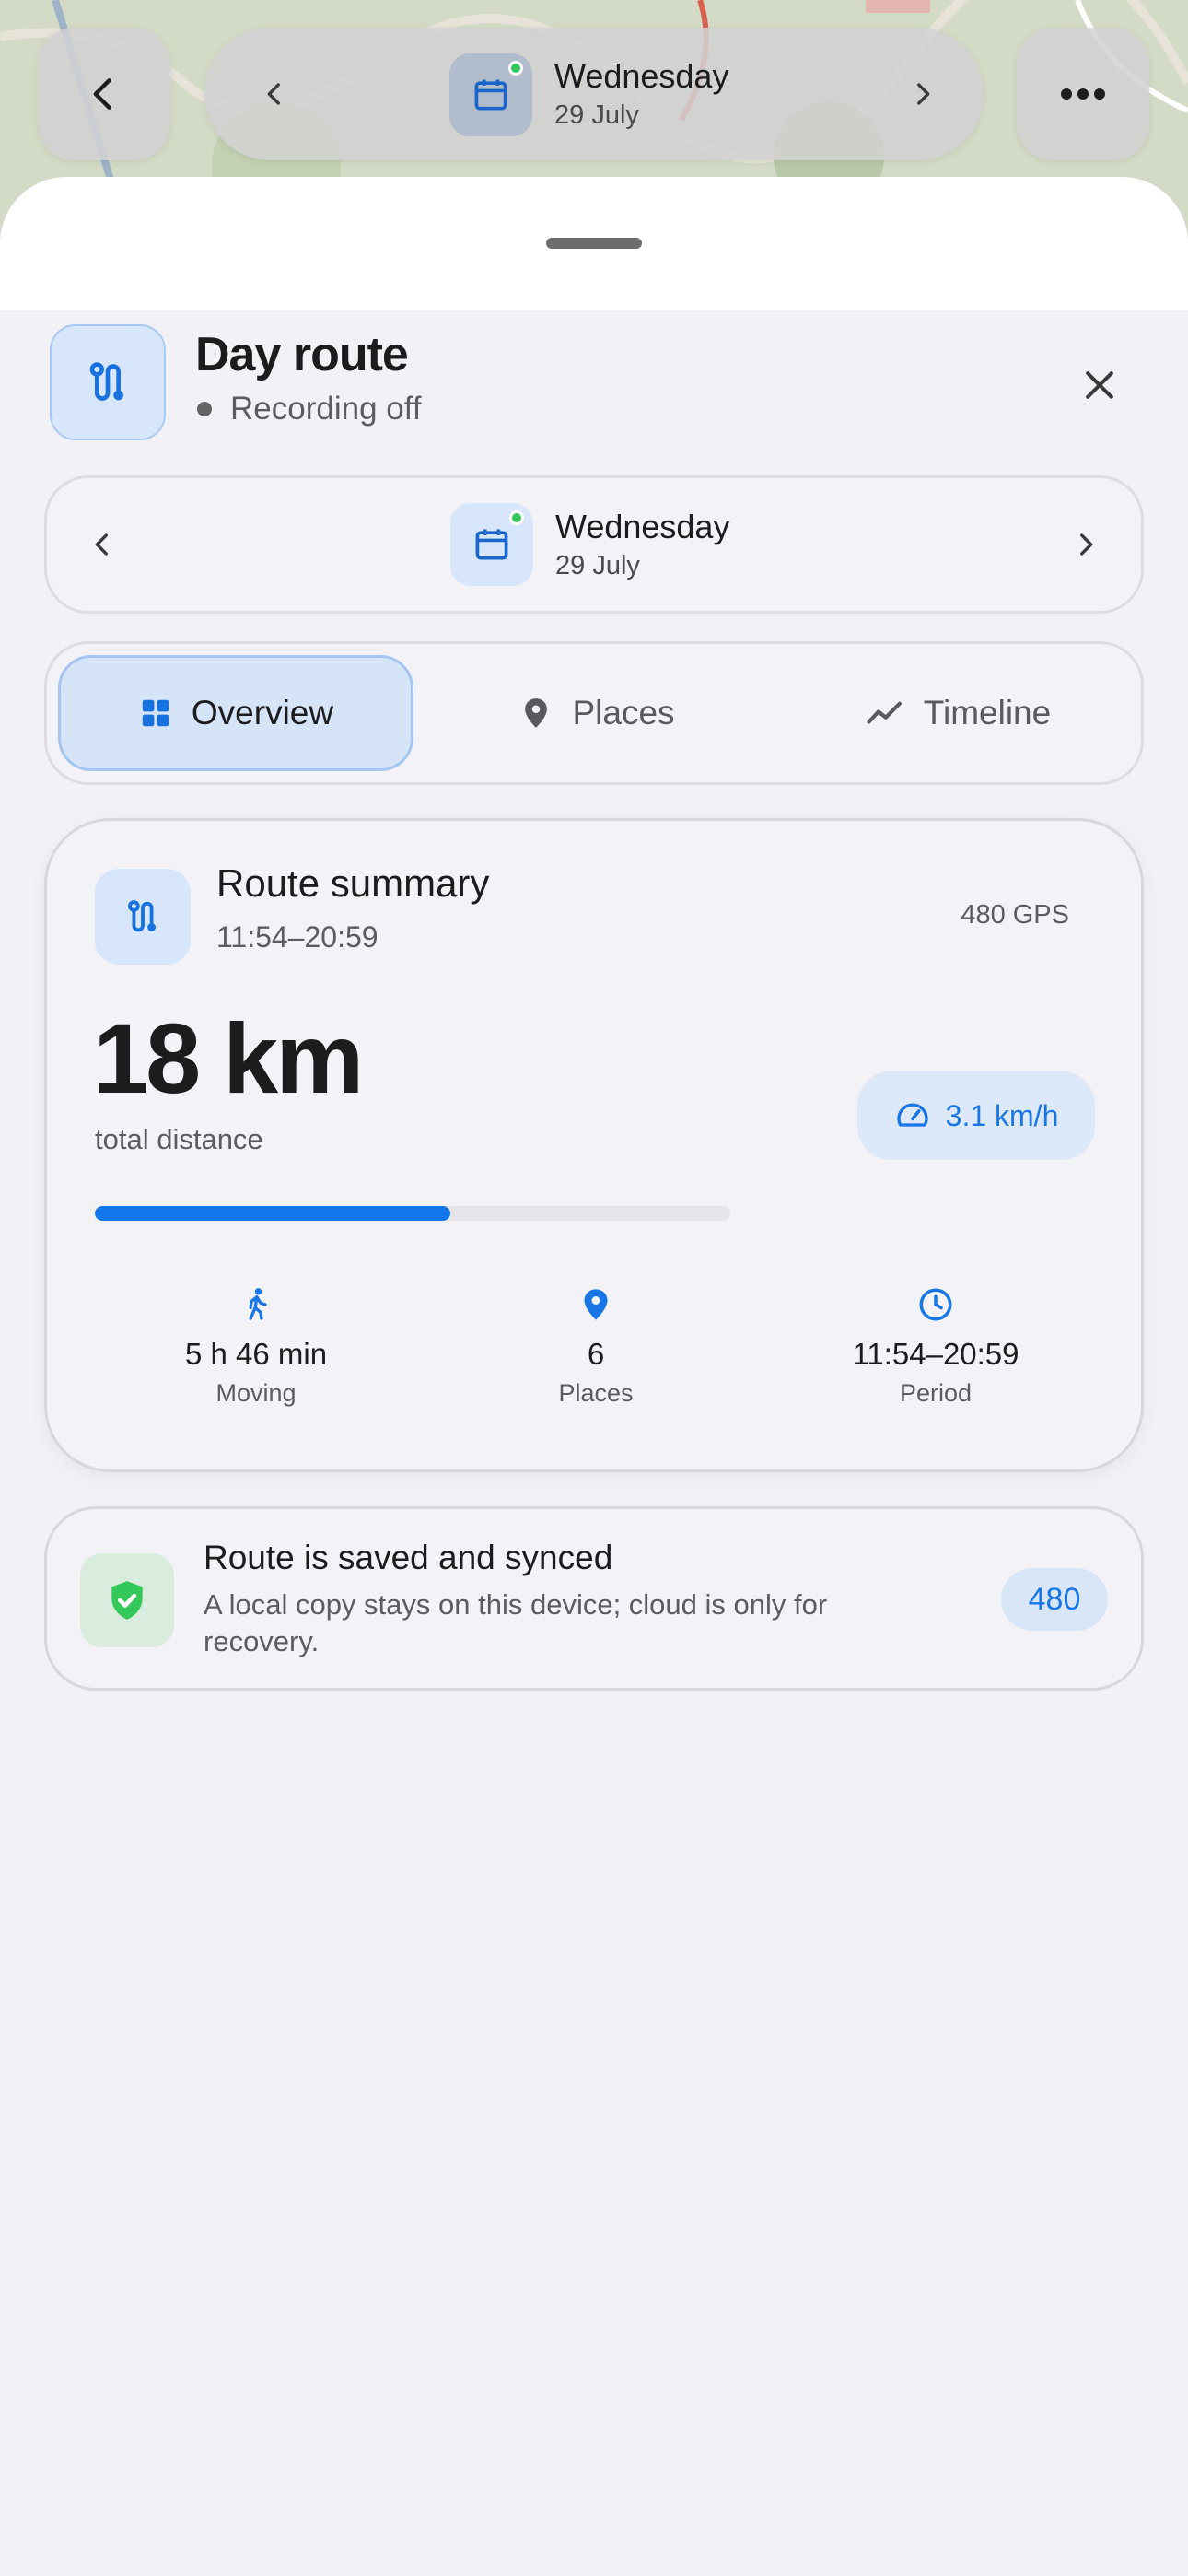 Image resolution: width=1188 pixels, height=2576 pixels. I want to click on average-speed-text: 3.1 km/h, so click(1002, 1115).